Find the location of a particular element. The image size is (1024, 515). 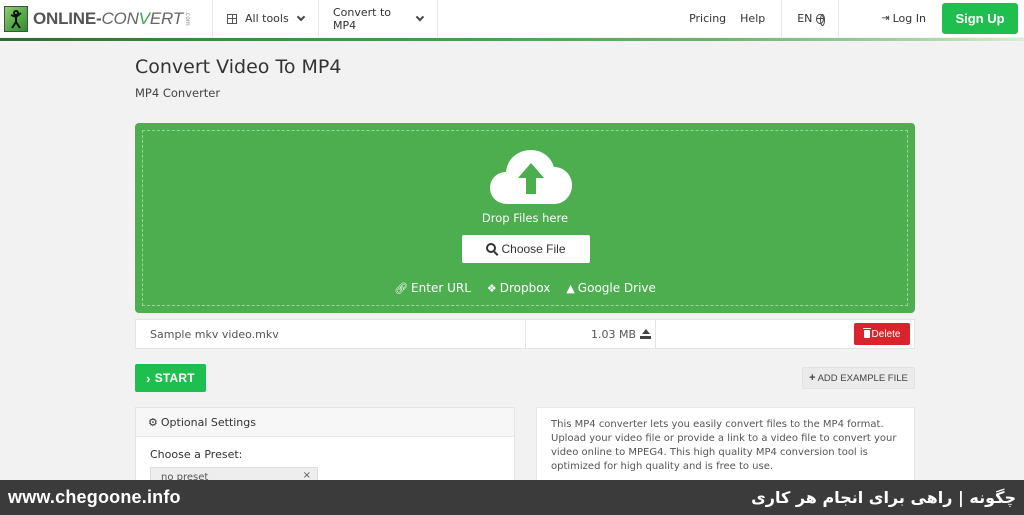

dropbox-link: ❖ Dropbox is located at coordinates (518, 288).